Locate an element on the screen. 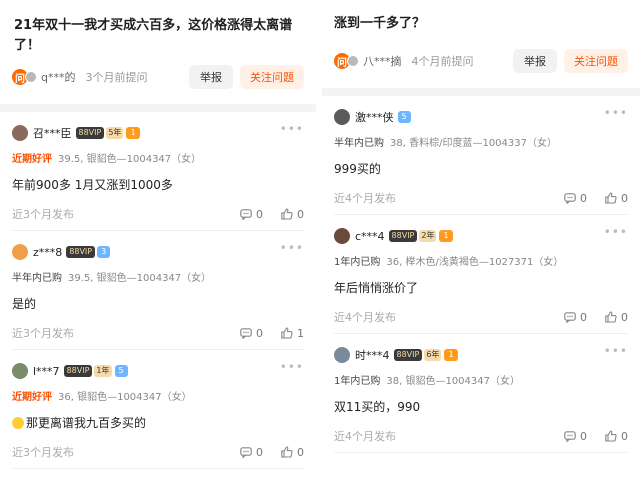  answer-text: 999买的 is located at coordinates (481, 169).